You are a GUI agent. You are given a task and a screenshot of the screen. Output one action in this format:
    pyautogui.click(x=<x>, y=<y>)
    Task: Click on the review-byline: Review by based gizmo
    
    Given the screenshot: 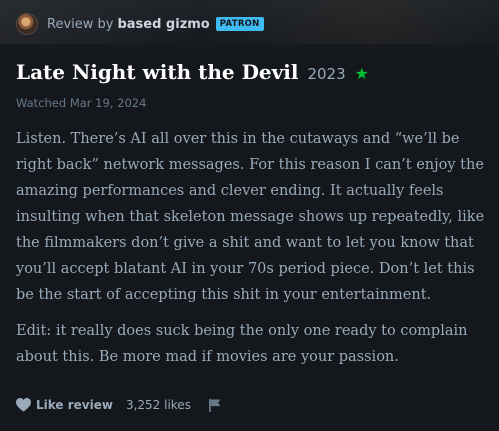 What is the action you would take?
    pyautogui.click(x=128, y=24)
    